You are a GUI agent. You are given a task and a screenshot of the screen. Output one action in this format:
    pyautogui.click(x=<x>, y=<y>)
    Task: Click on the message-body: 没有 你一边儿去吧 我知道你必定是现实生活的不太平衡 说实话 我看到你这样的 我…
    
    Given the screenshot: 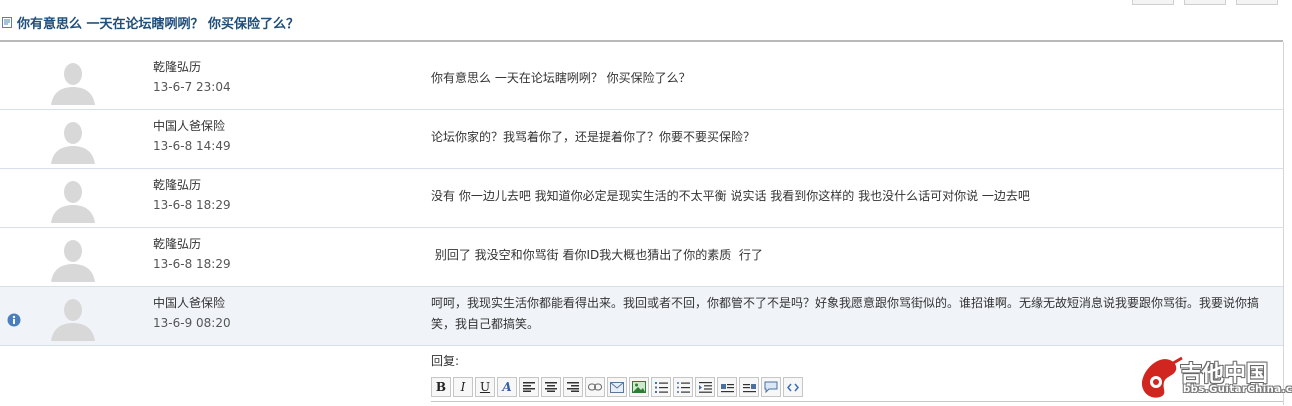 What is the action you would take?
    pyautogui.click(x=730, y=196)
    